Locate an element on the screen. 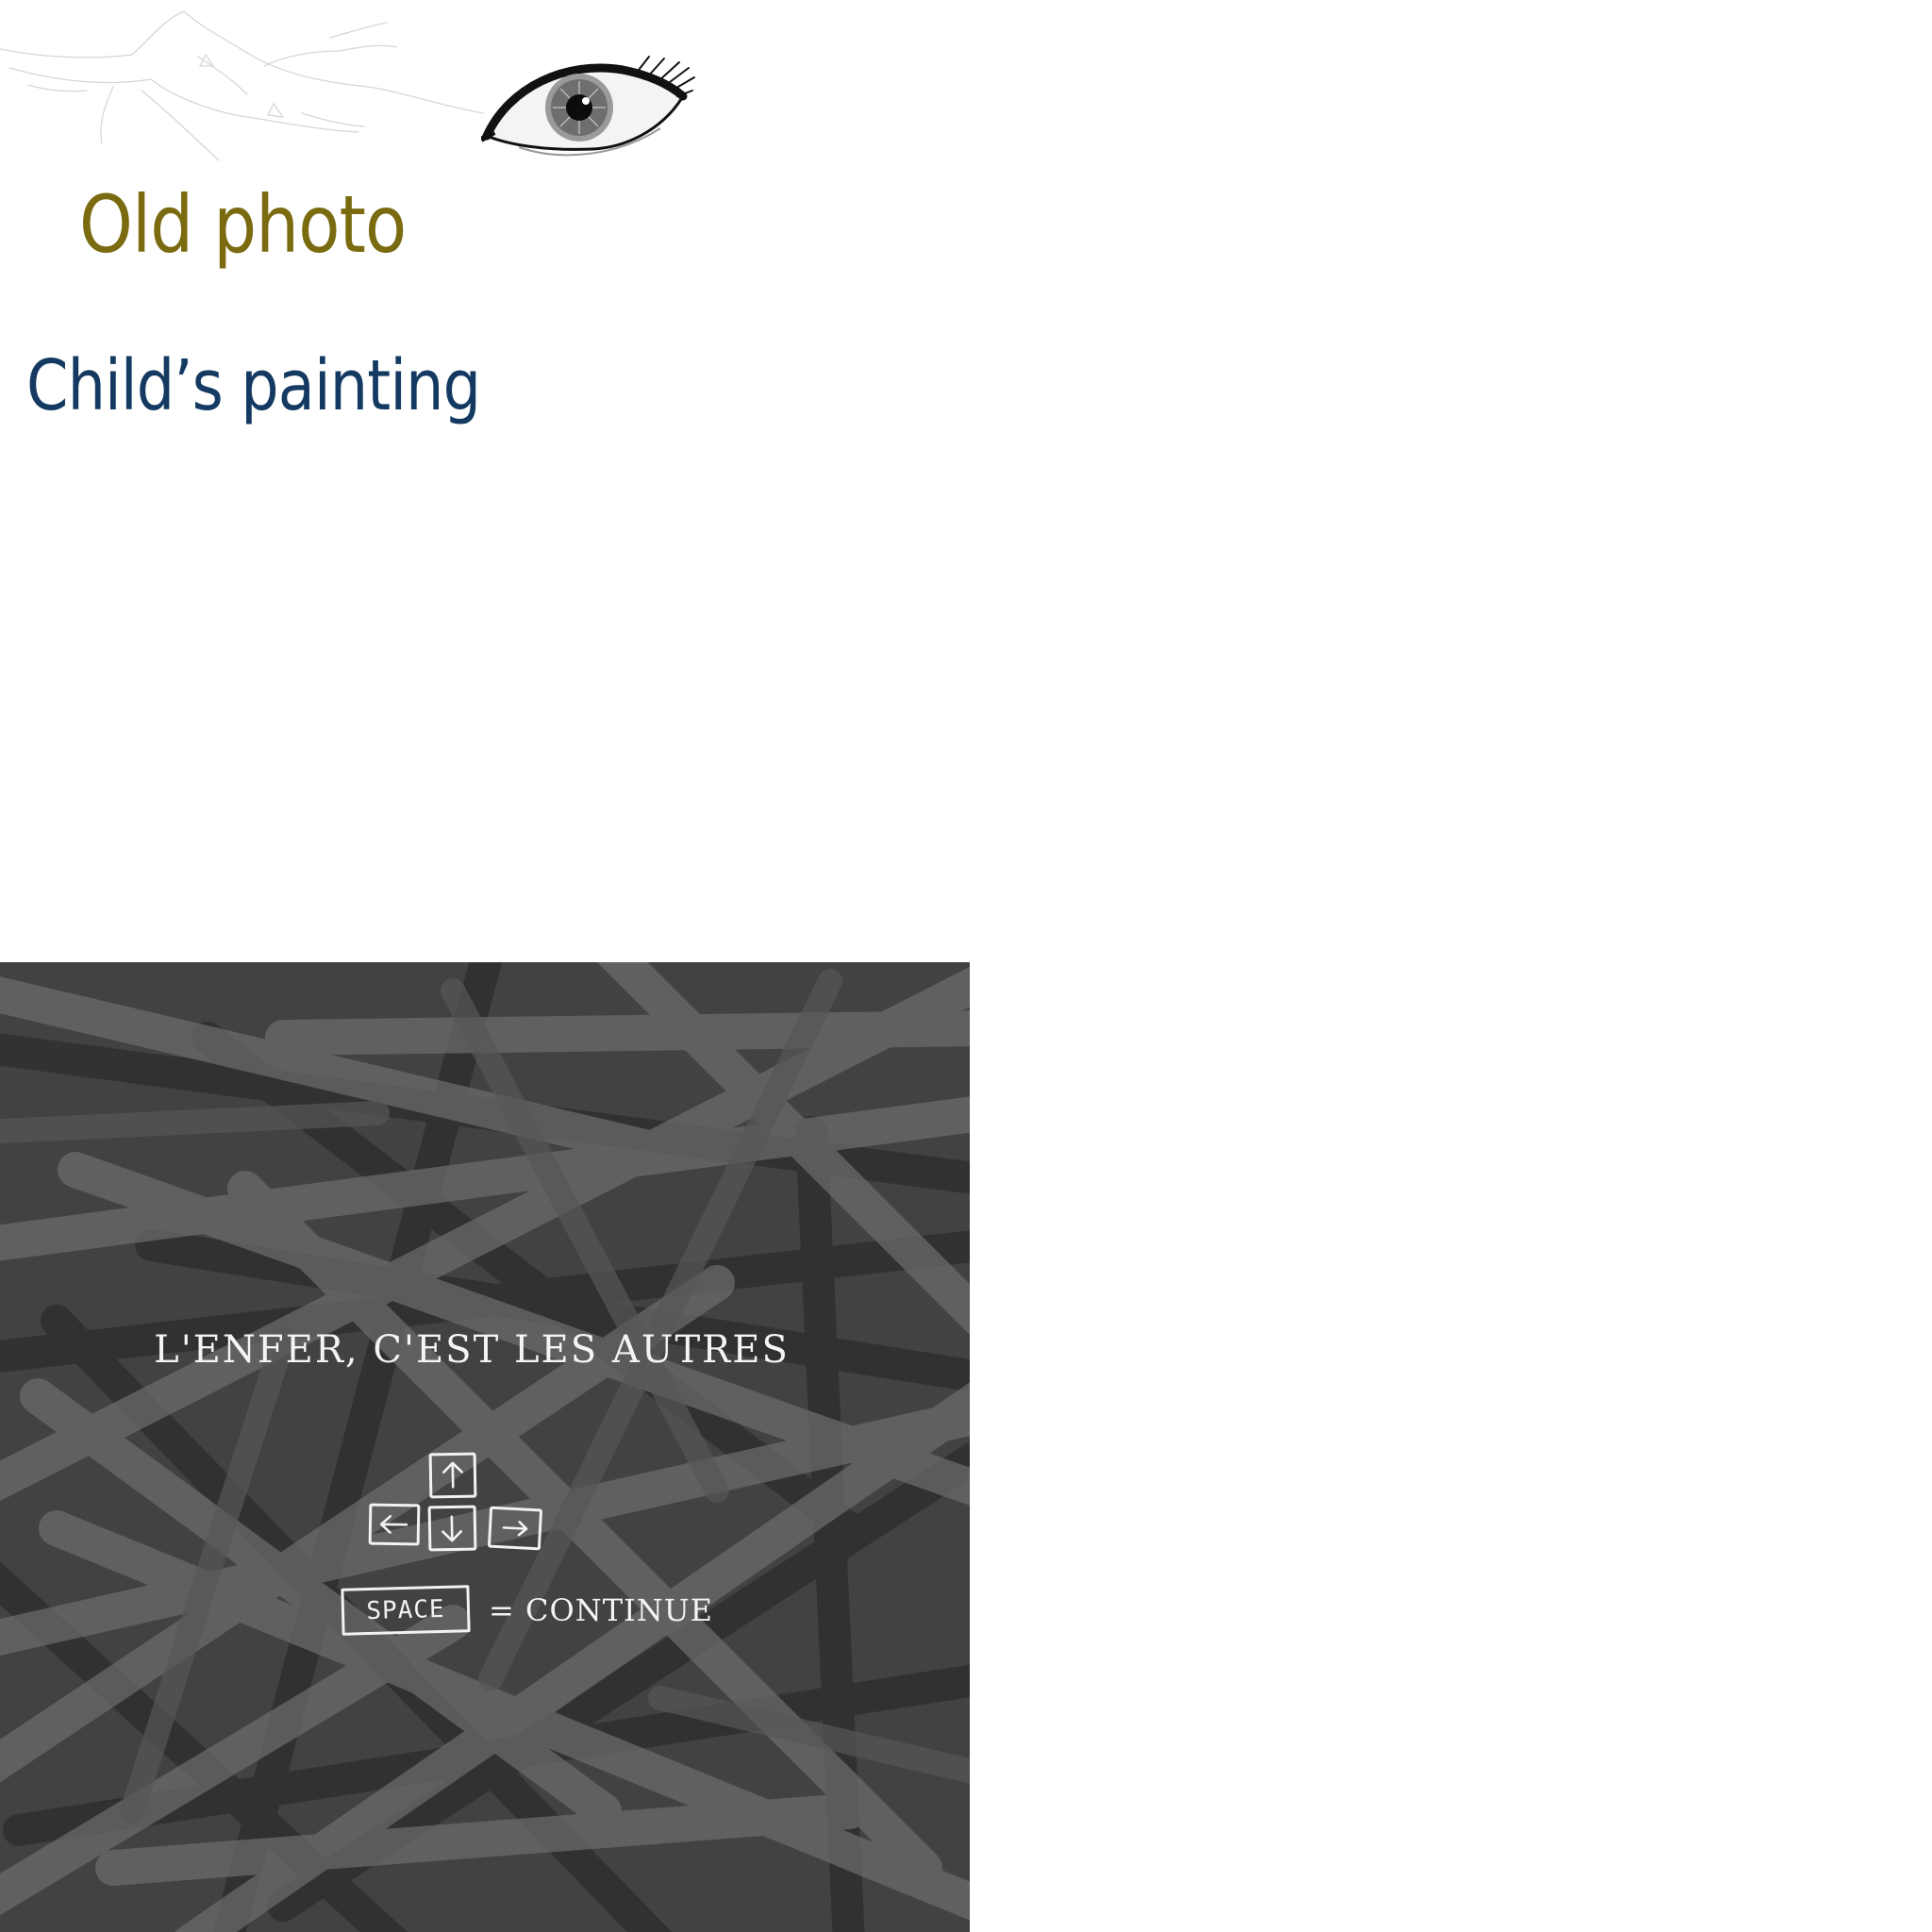 The width and height of the screenshot is (1932, 1932). up-arrow-icon is located at coordinates (453, 1475).